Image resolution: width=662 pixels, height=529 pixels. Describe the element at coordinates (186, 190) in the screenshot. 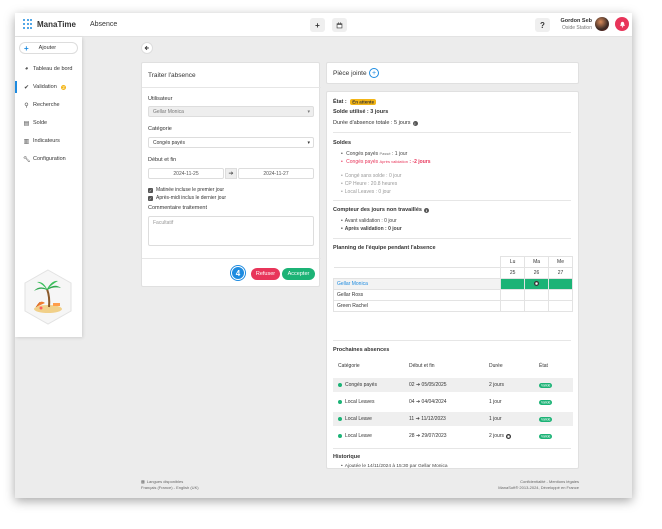

I see `check-morning-row: ✓ Matinée incluse le premier jour` at that location.